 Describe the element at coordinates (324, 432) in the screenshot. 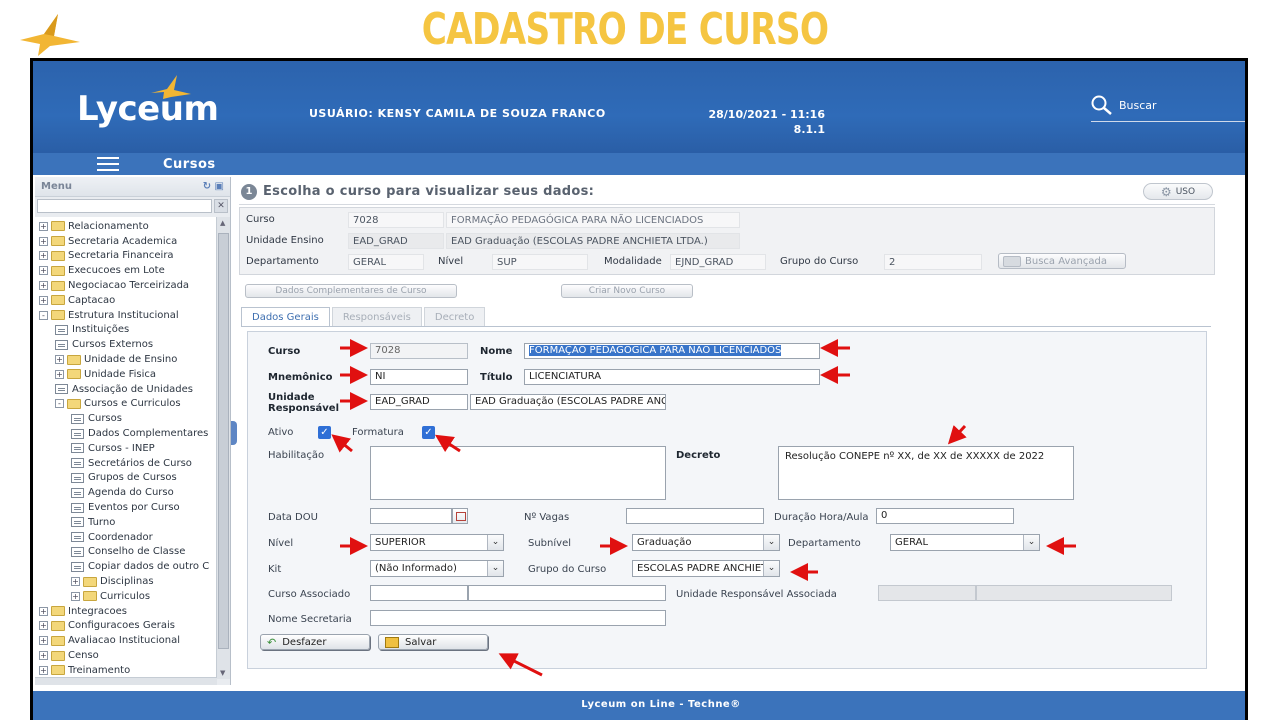

I see `ativo-checkbox: ✓` at that location.